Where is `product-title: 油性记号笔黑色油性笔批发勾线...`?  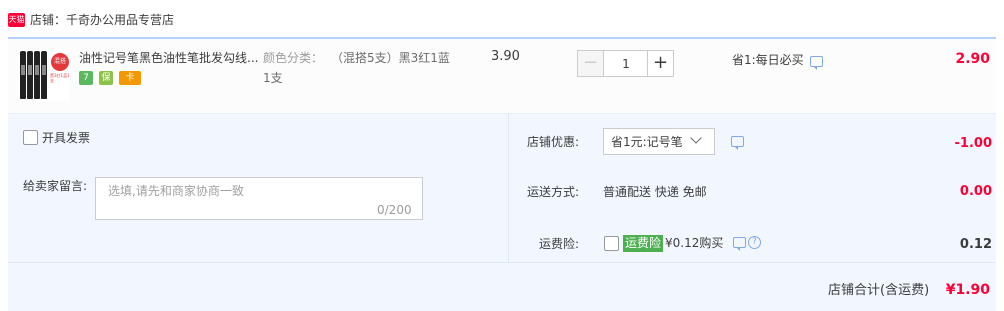
product-title: 油性记号笔黑色油性笔批发勾线... is located at coordinates (169, 58).